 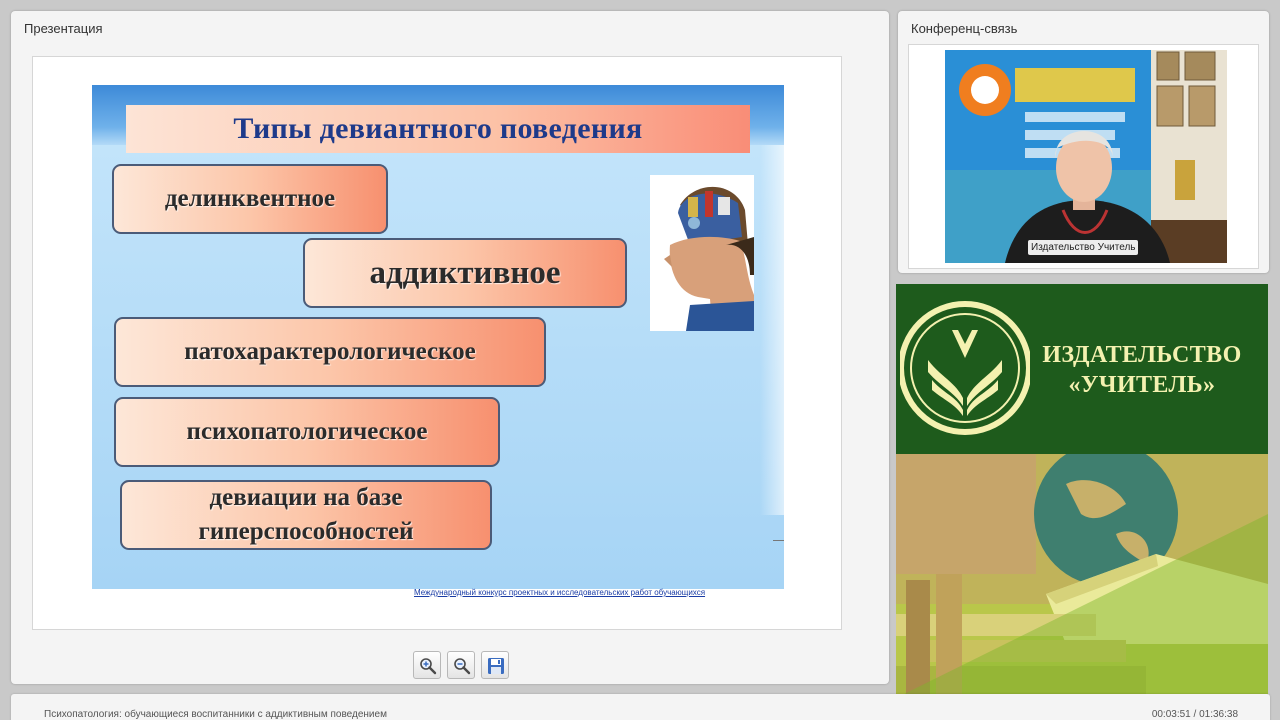 I want to click on slide-illustration-image, so click(x=702, y=253).